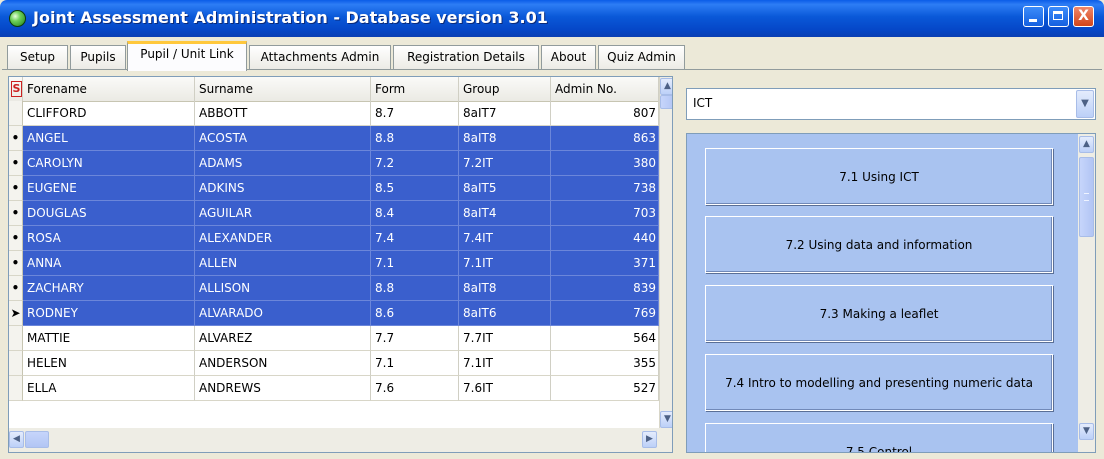 Image resolution: width=1104 pixels, height=459 pixels. Describe the element at coordinates (283, 388) in the screenshot. I see `cell-surname: ANDREWS` at that location.